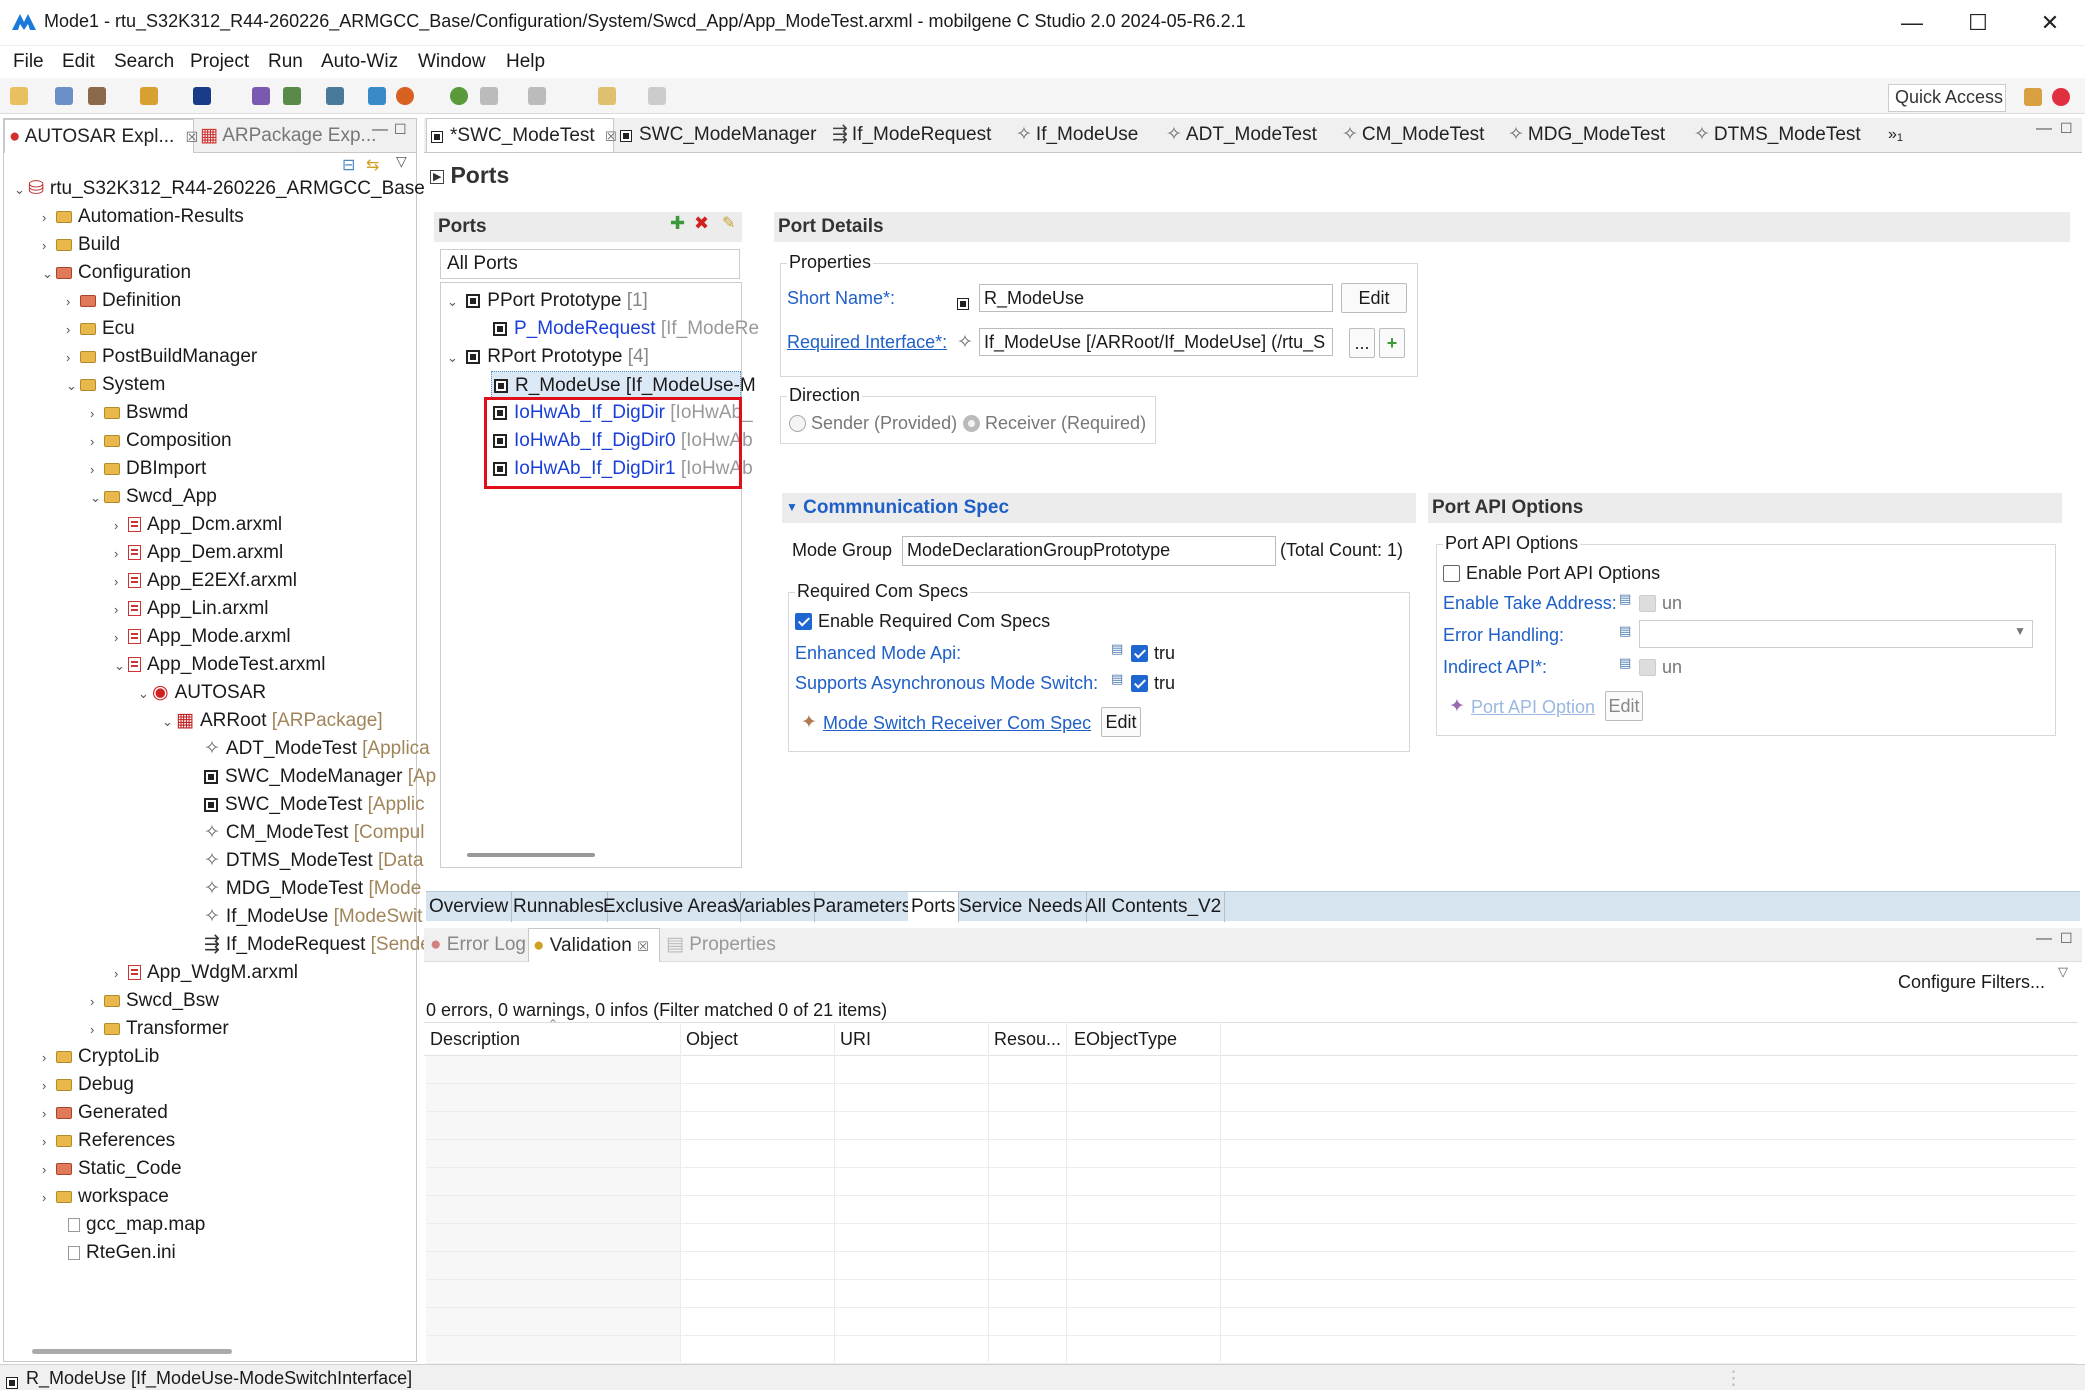 Image resolution: width=2085 pixels, height=1390 pixels. What do you see at coordinates (1411, 135) in the screenshot?
I see `tab-cm-modetest: ✧ CM_ModeTest` at bounding box center [1411, 135].